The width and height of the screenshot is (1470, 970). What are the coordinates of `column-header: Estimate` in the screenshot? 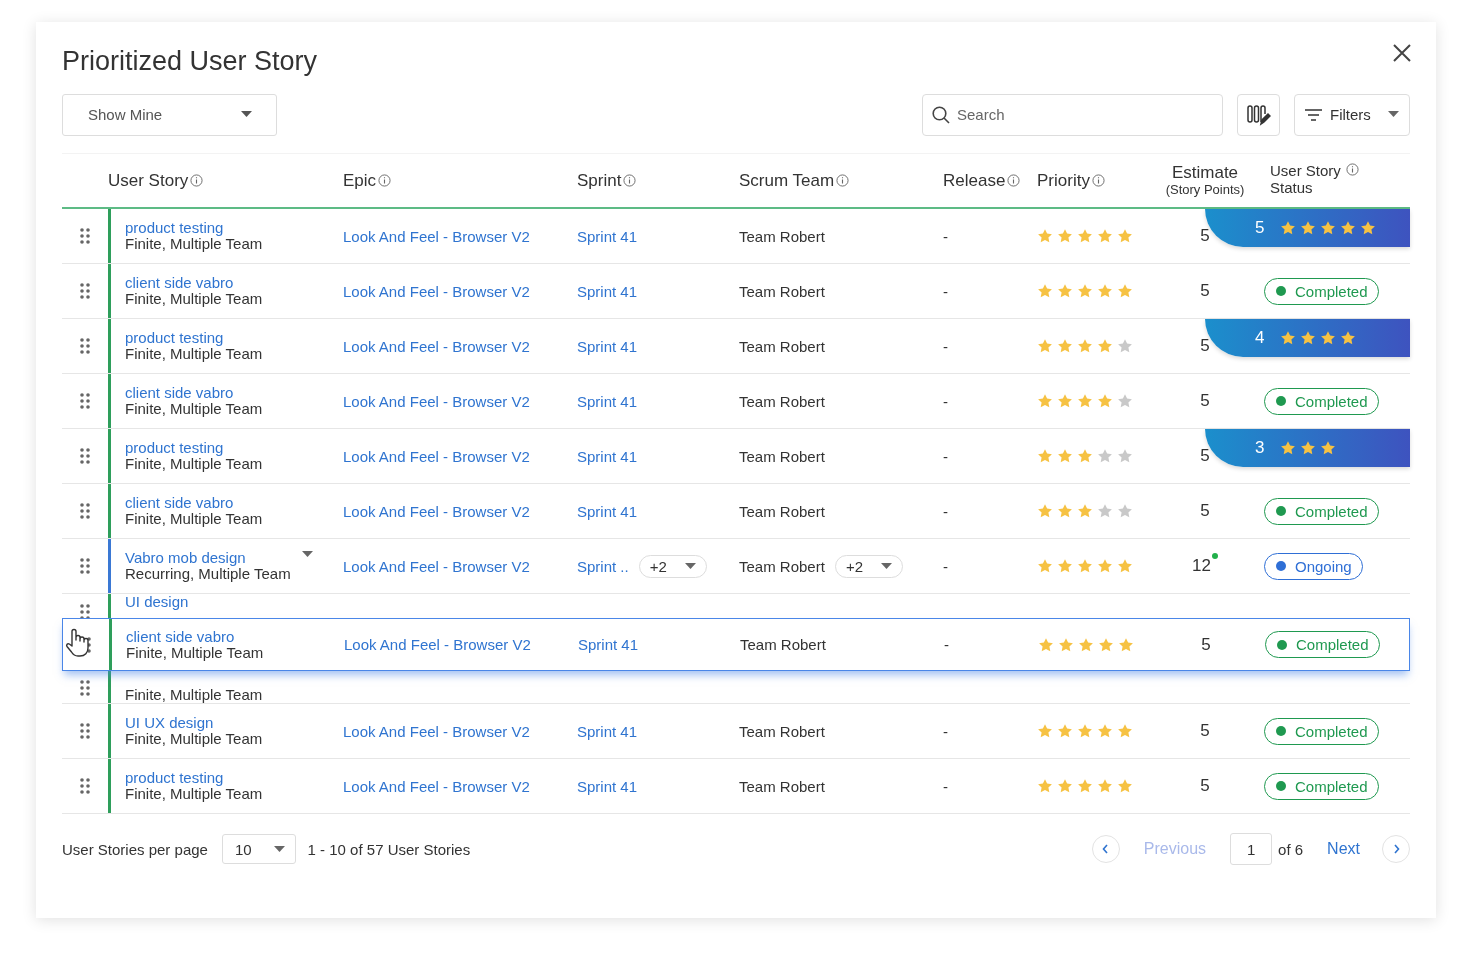 It's located at (1205, 172).